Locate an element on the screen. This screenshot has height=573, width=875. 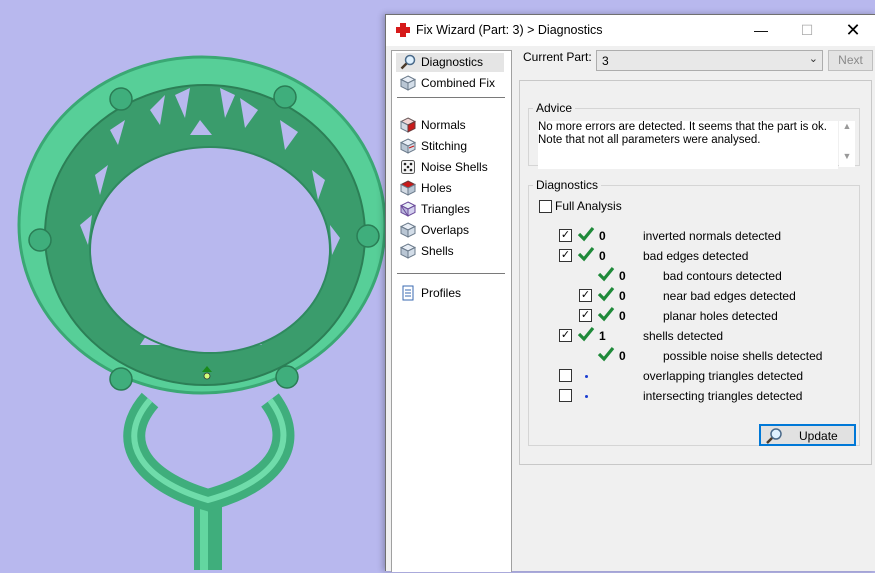
triangle-cube-icon is located at coordinates (408, 209).